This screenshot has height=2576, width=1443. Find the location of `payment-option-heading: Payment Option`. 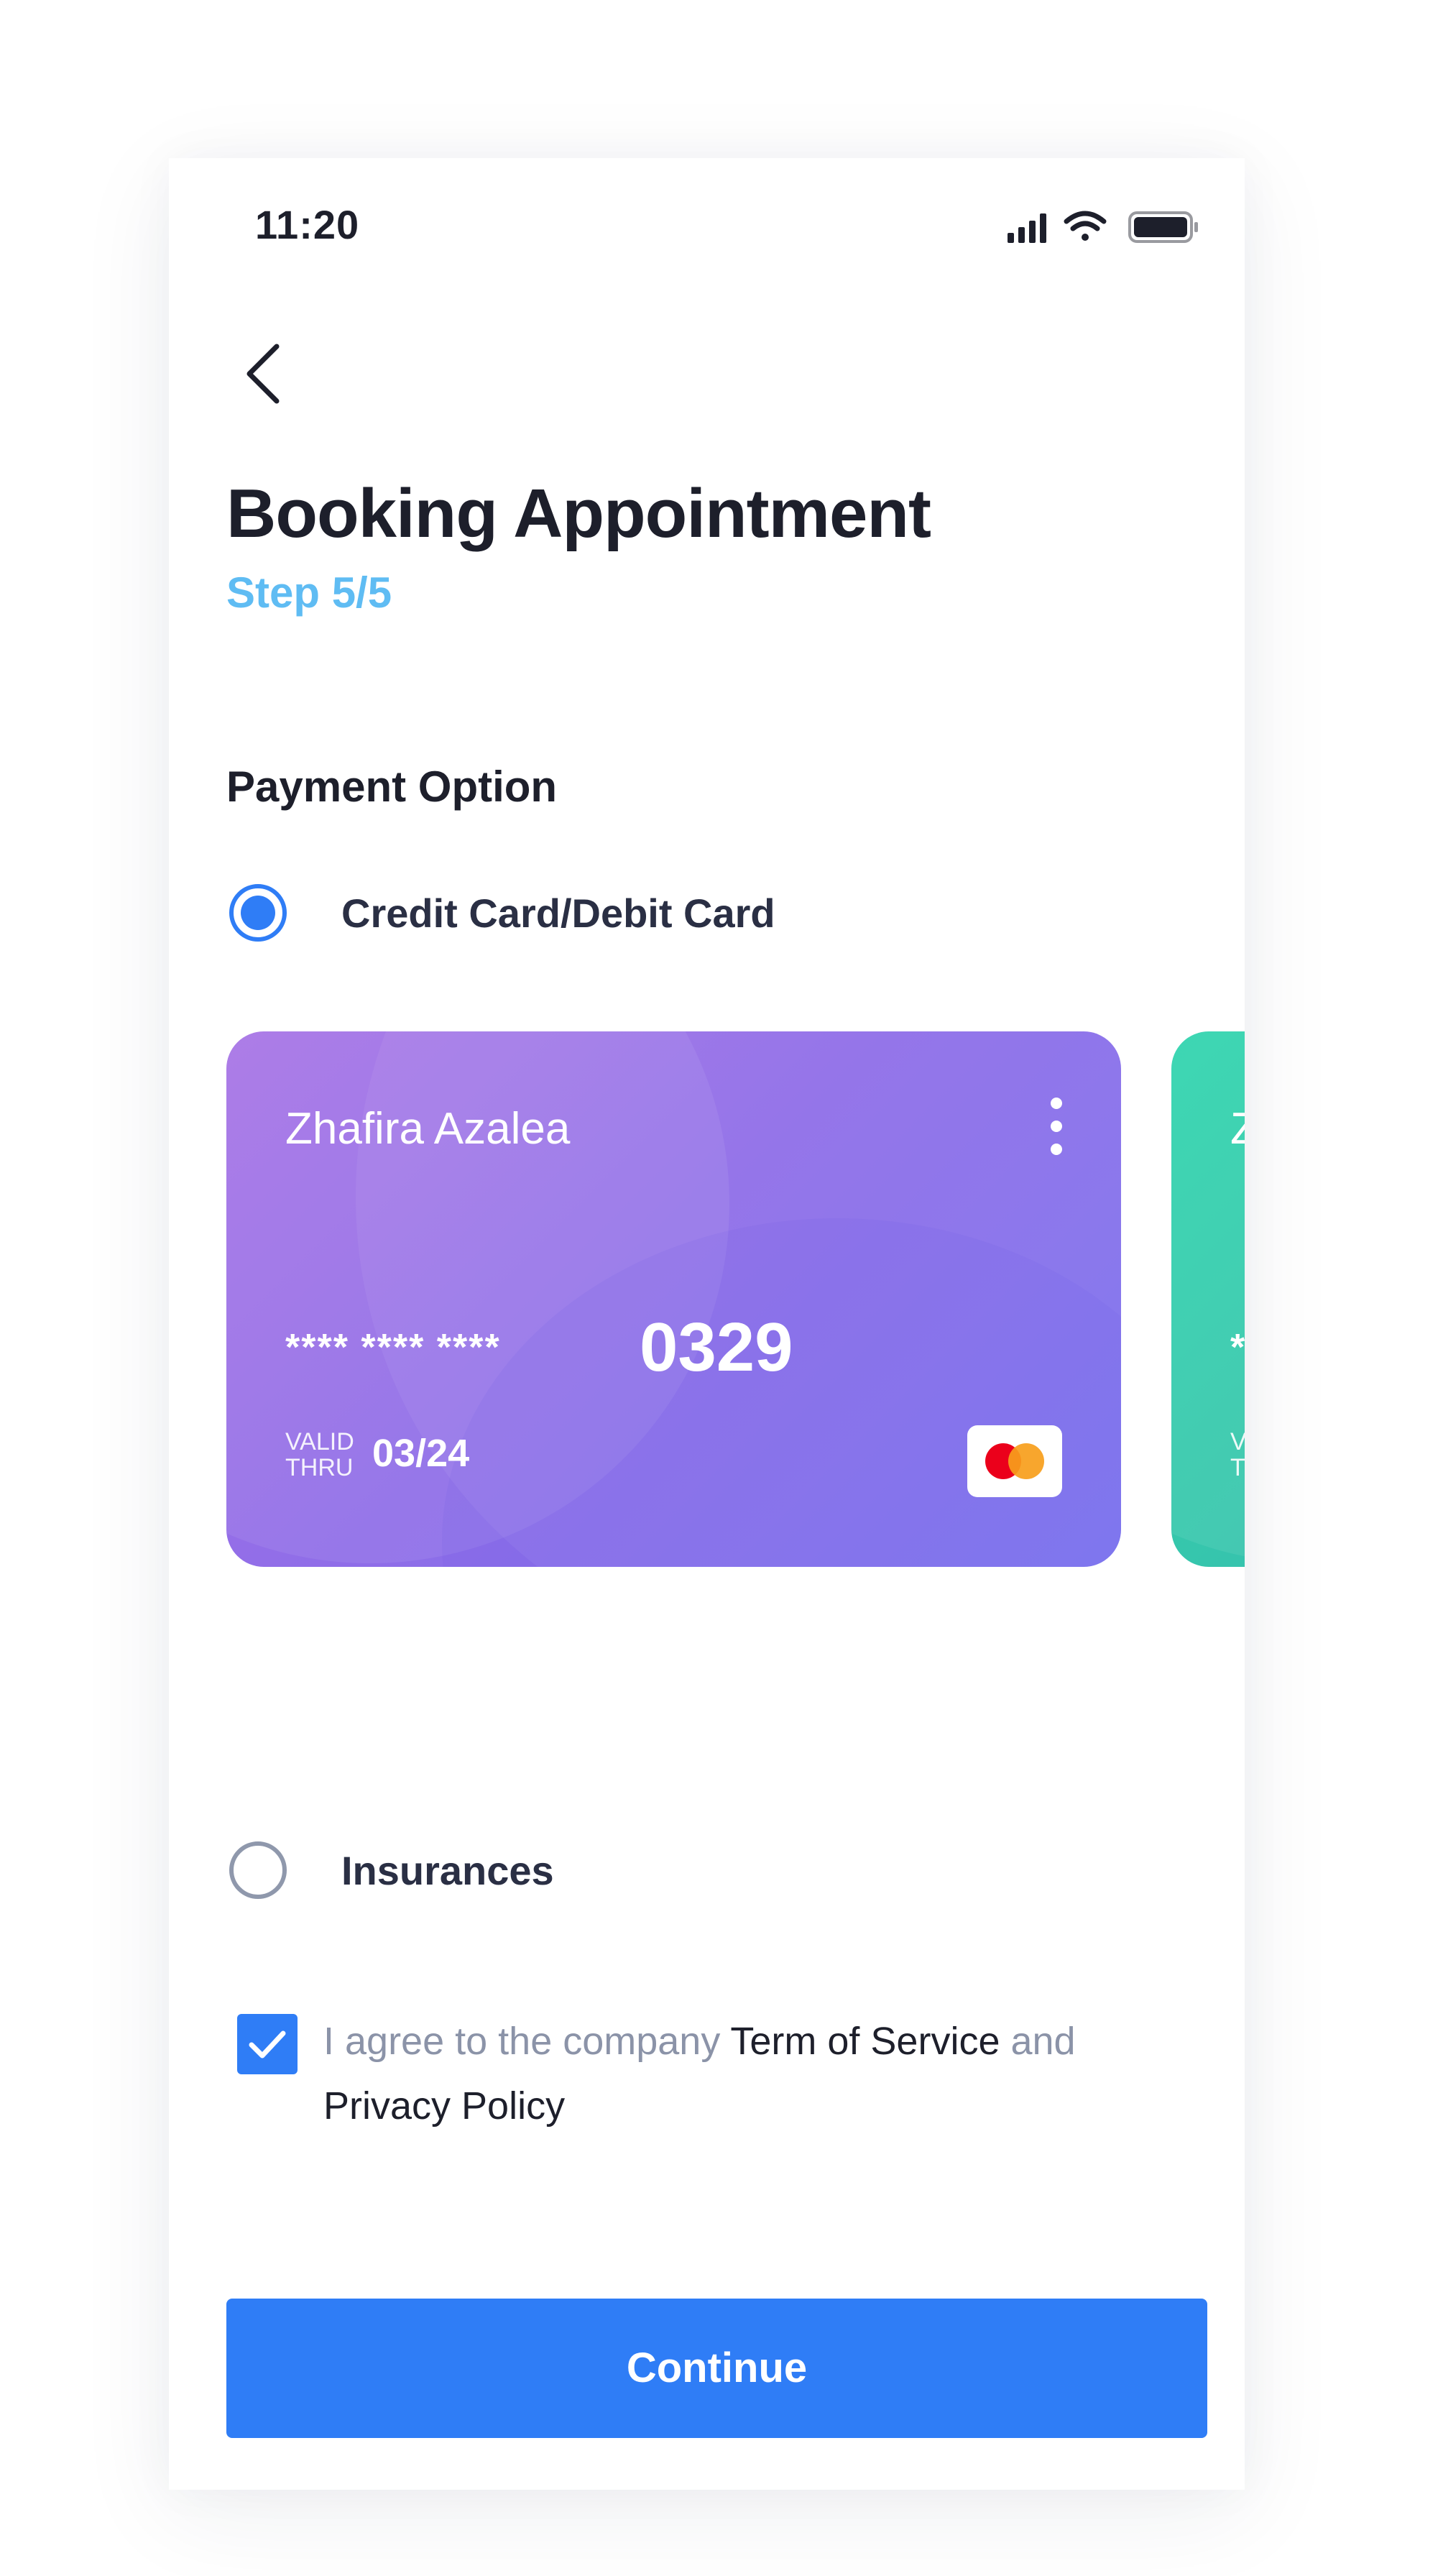

payment-option-heading: Payment Option is located at coordinates (392, 787).